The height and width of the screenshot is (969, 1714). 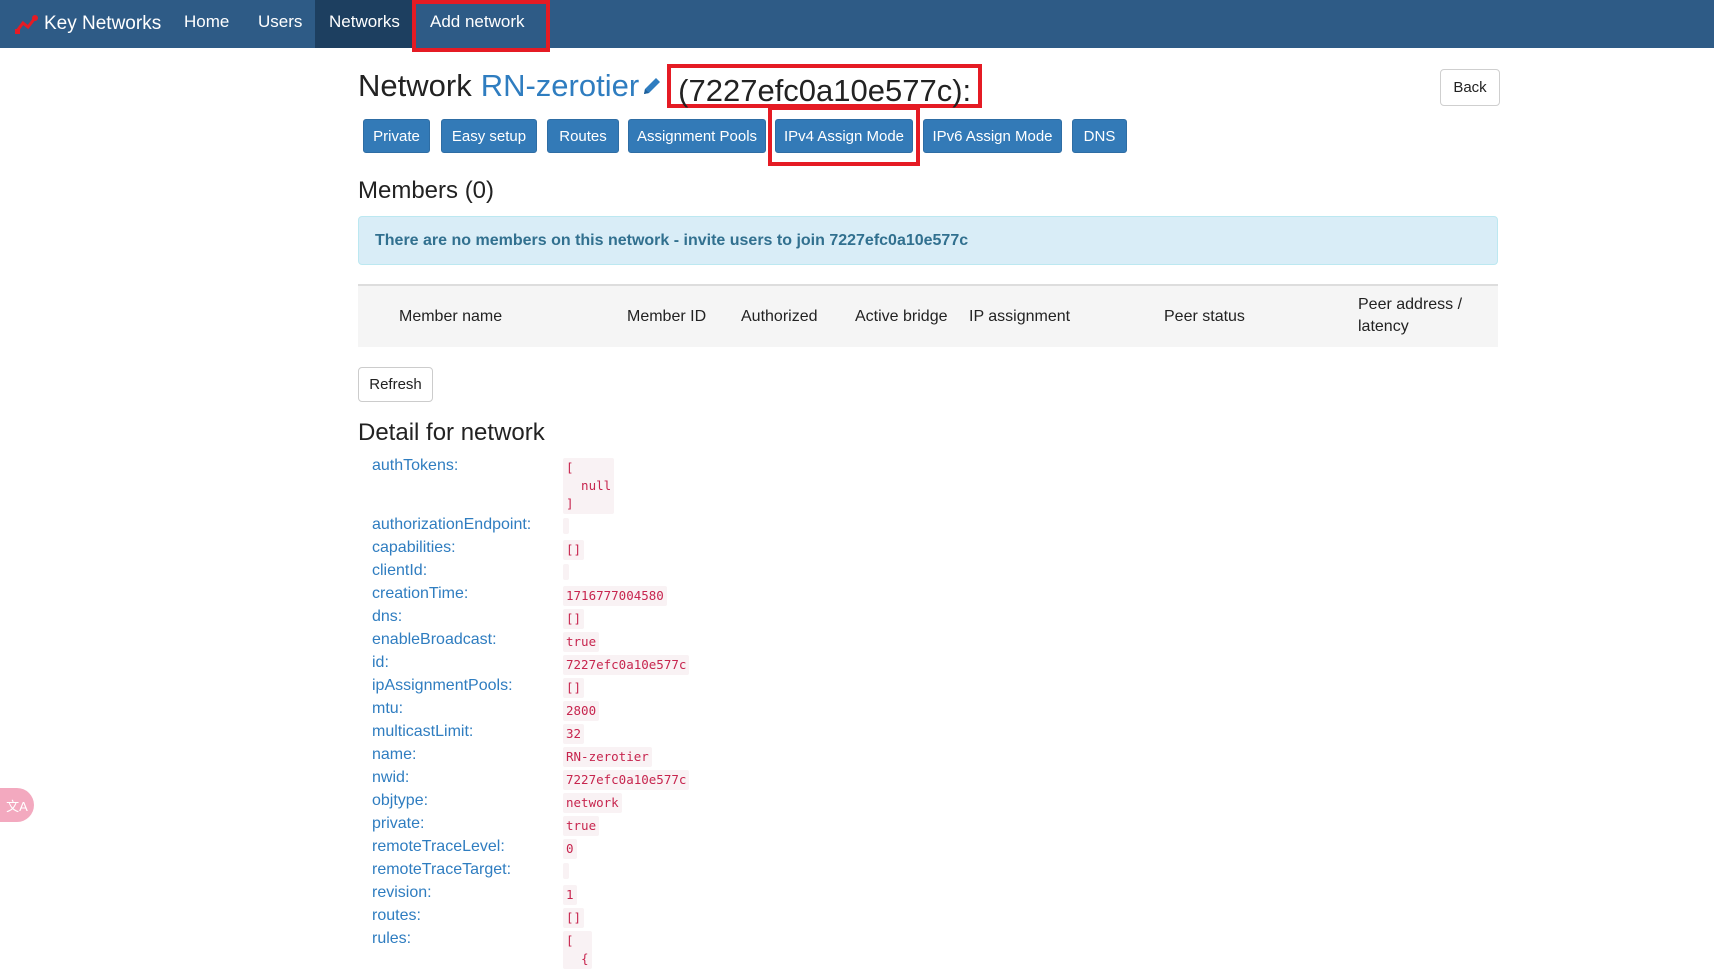 What do you see at coordinates (423, 731) in the screenshot?
I see `detail-key: multicastLimit:` at bounding box center [423, 731].